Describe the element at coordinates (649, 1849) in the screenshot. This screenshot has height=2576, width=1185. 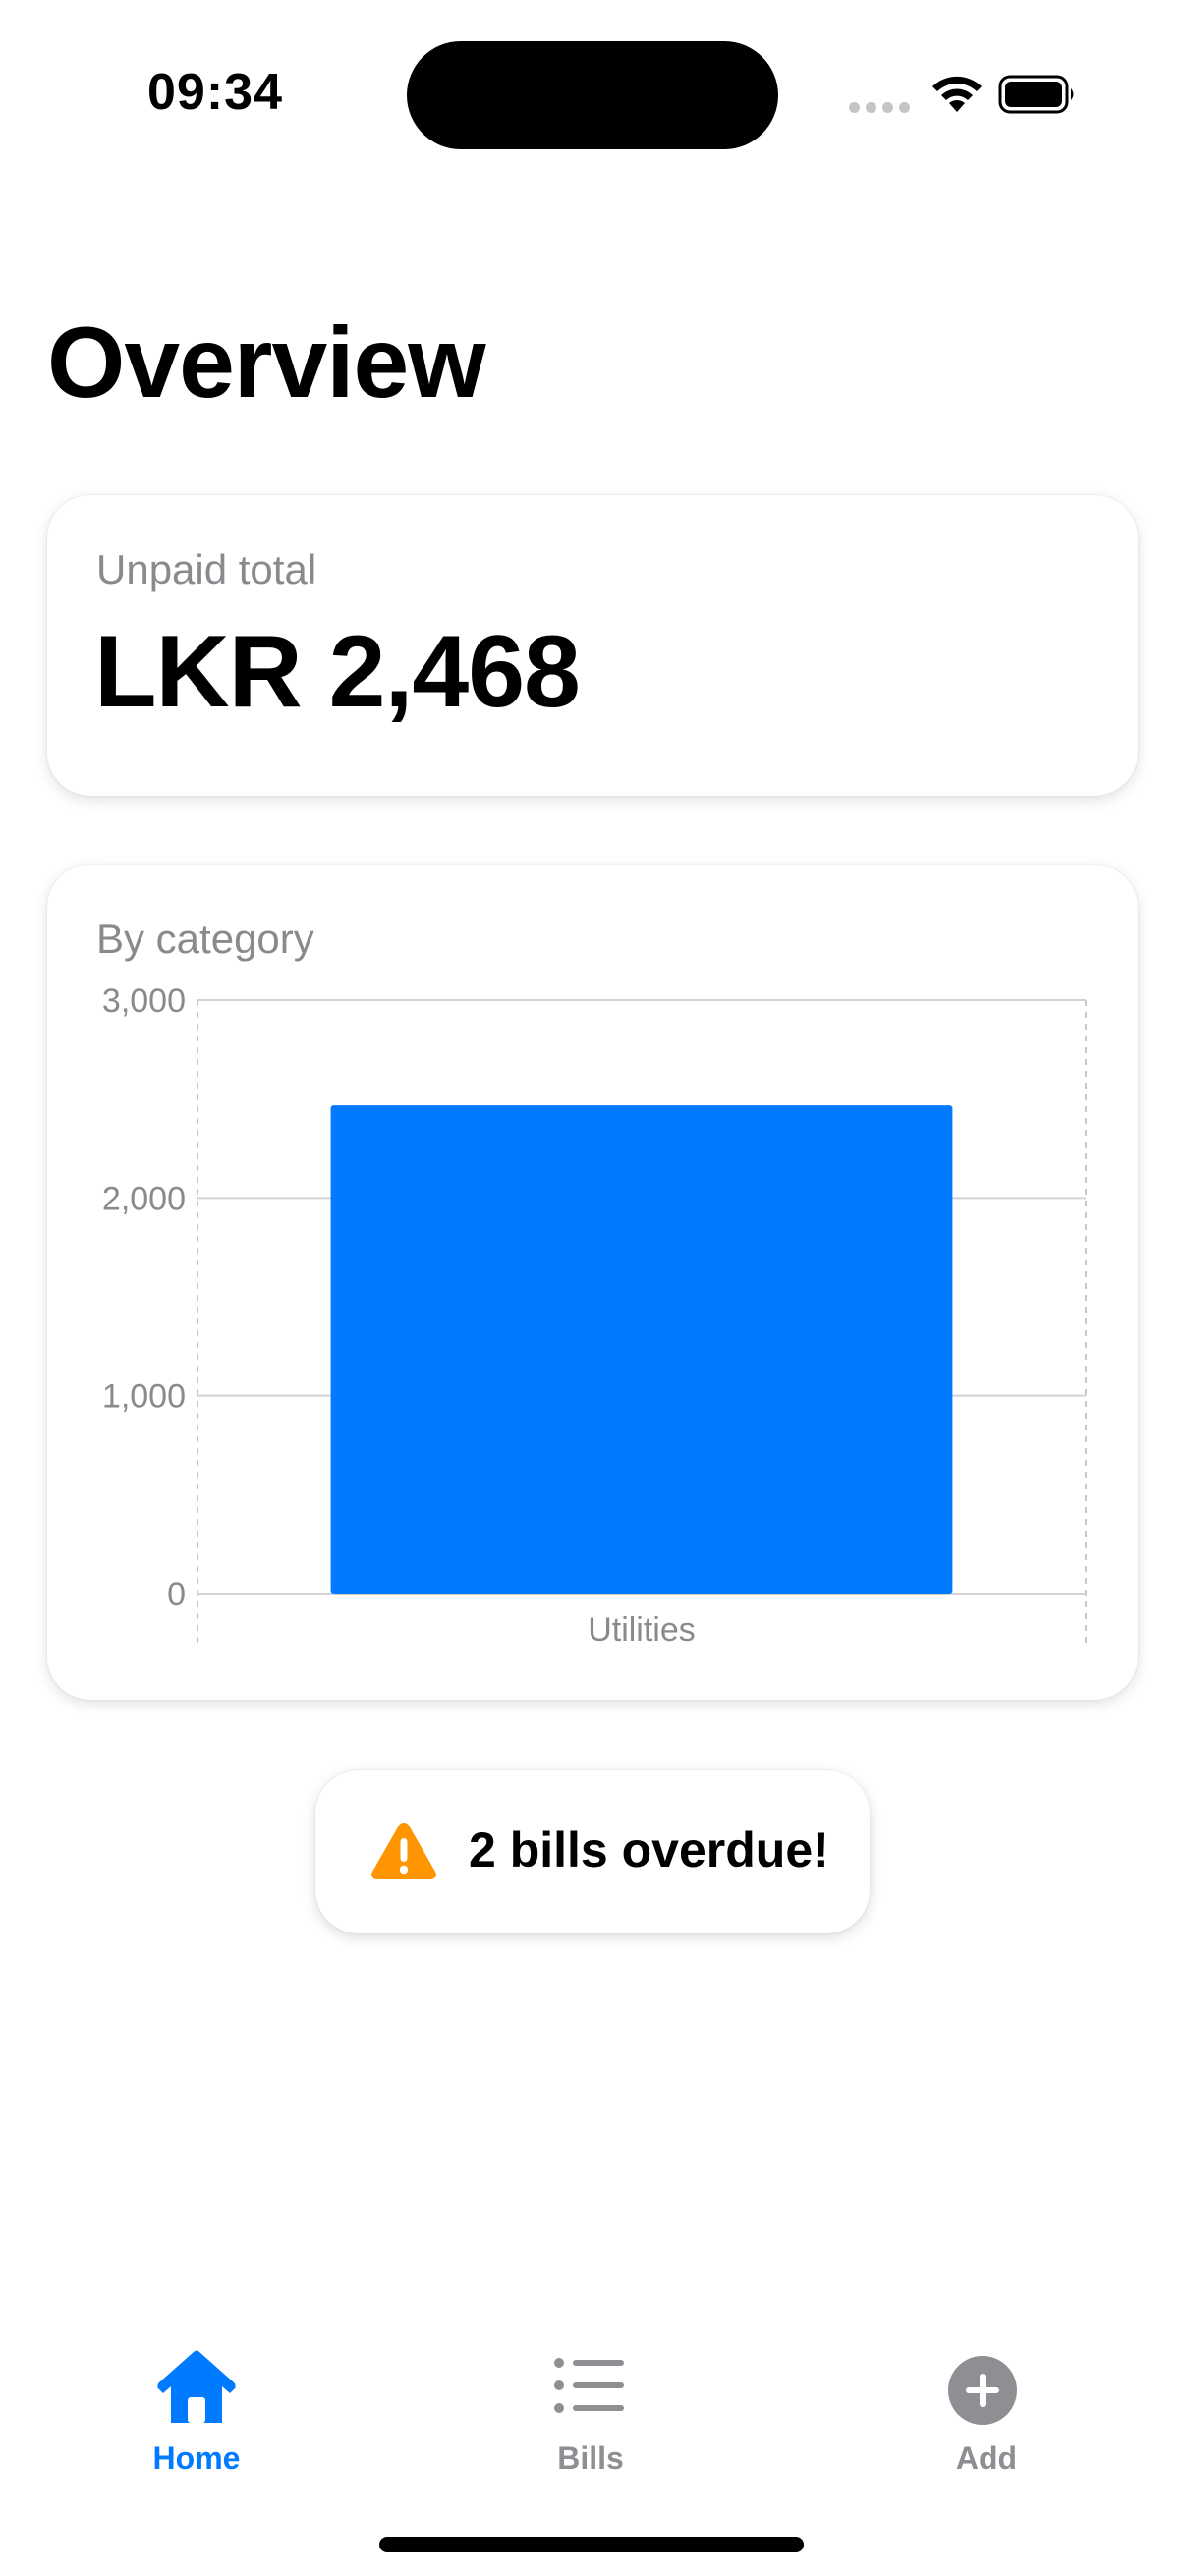
I see `overdue-alert-text: 2 bills overdue!` at that location.